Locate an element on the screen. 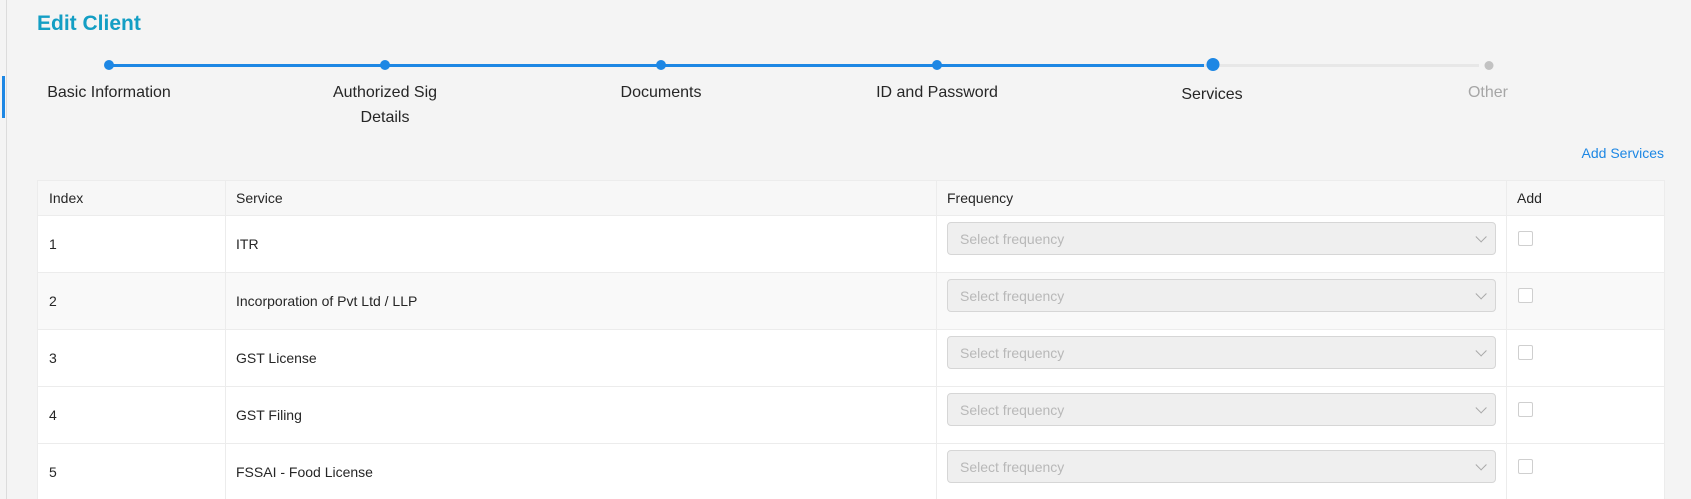  row-index: 4 is located at coordinates (132, 415).